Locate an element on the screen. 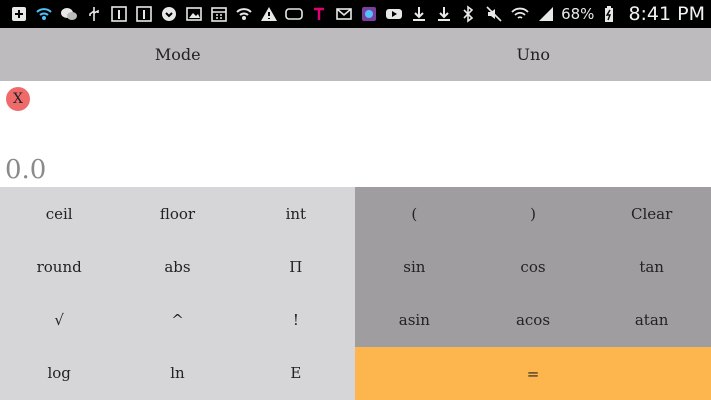  wifi-calling-icon is located at coordinates (44, 14).